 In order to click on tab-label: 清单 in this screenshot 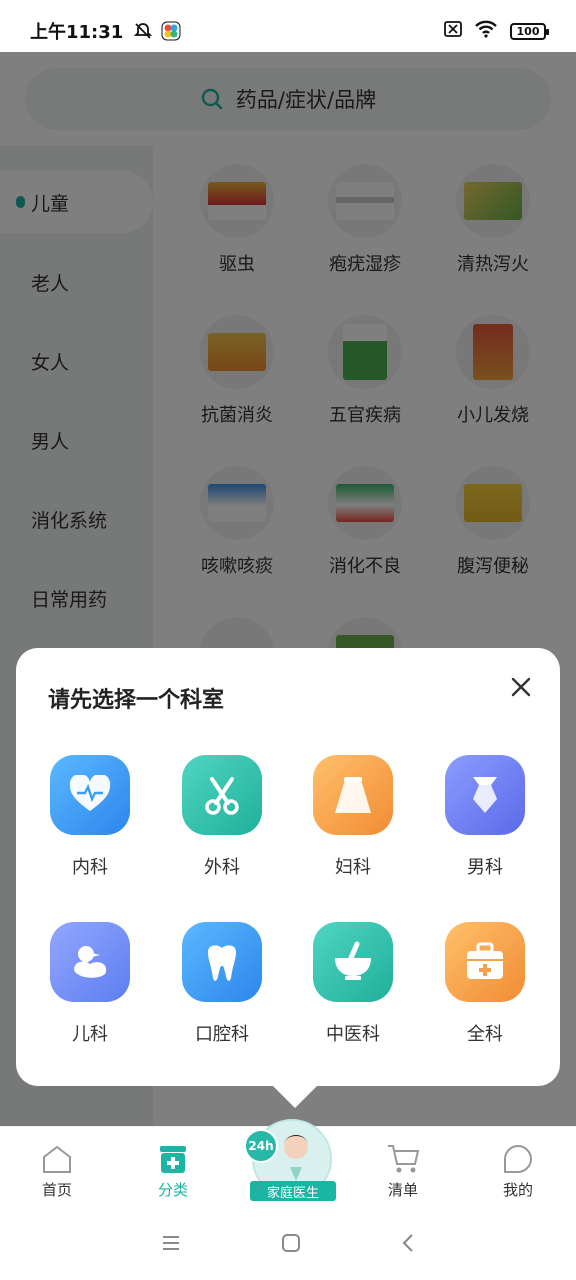, I will do `click(402, 1190)`.